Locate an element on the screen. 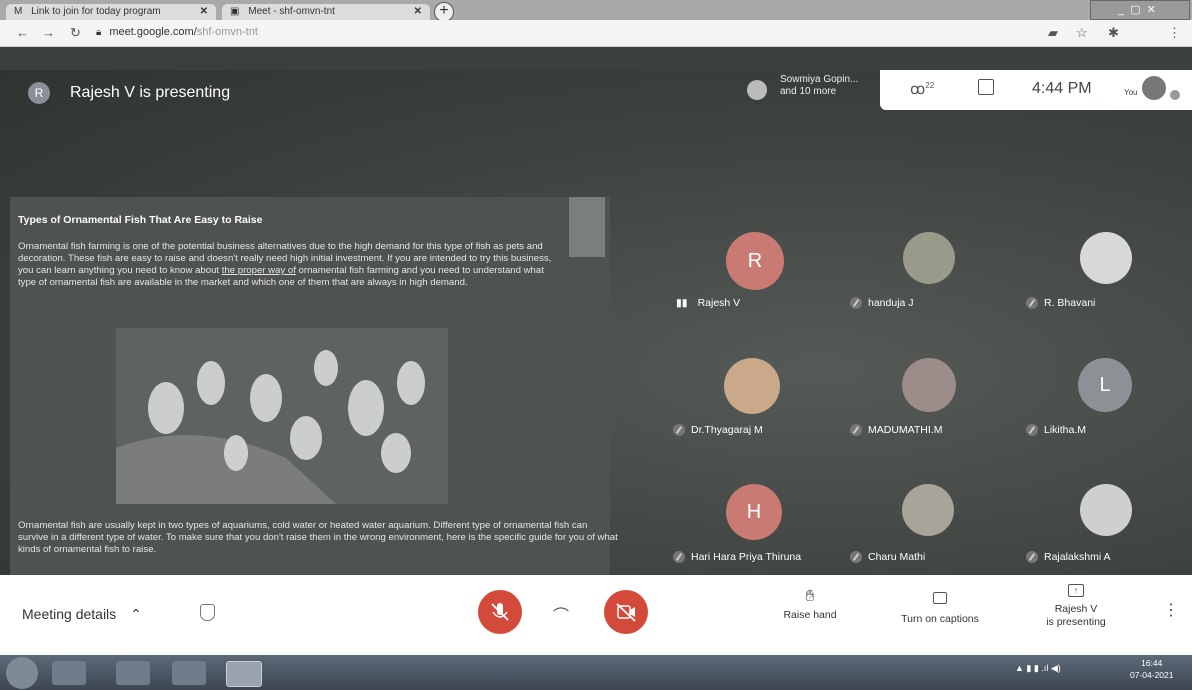  participant-name: Likitha.M is located at coordinates (1056, 430).